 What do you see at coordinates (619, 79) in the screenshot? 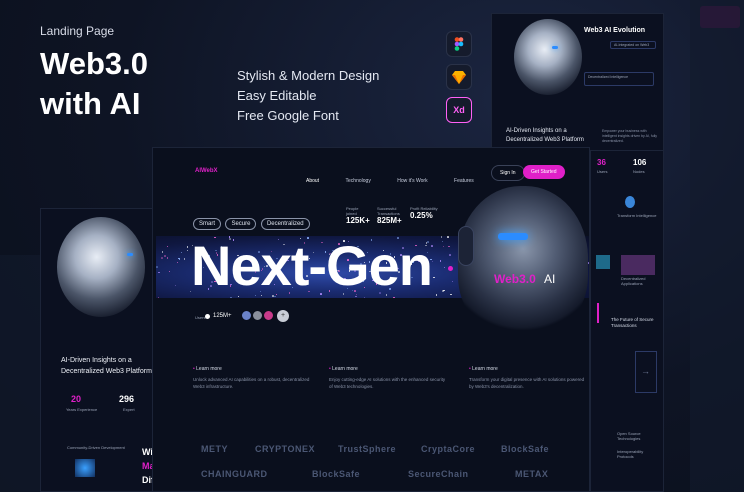
I see `chip: Decentralized Intelligence` at bounding box center [619, 79].